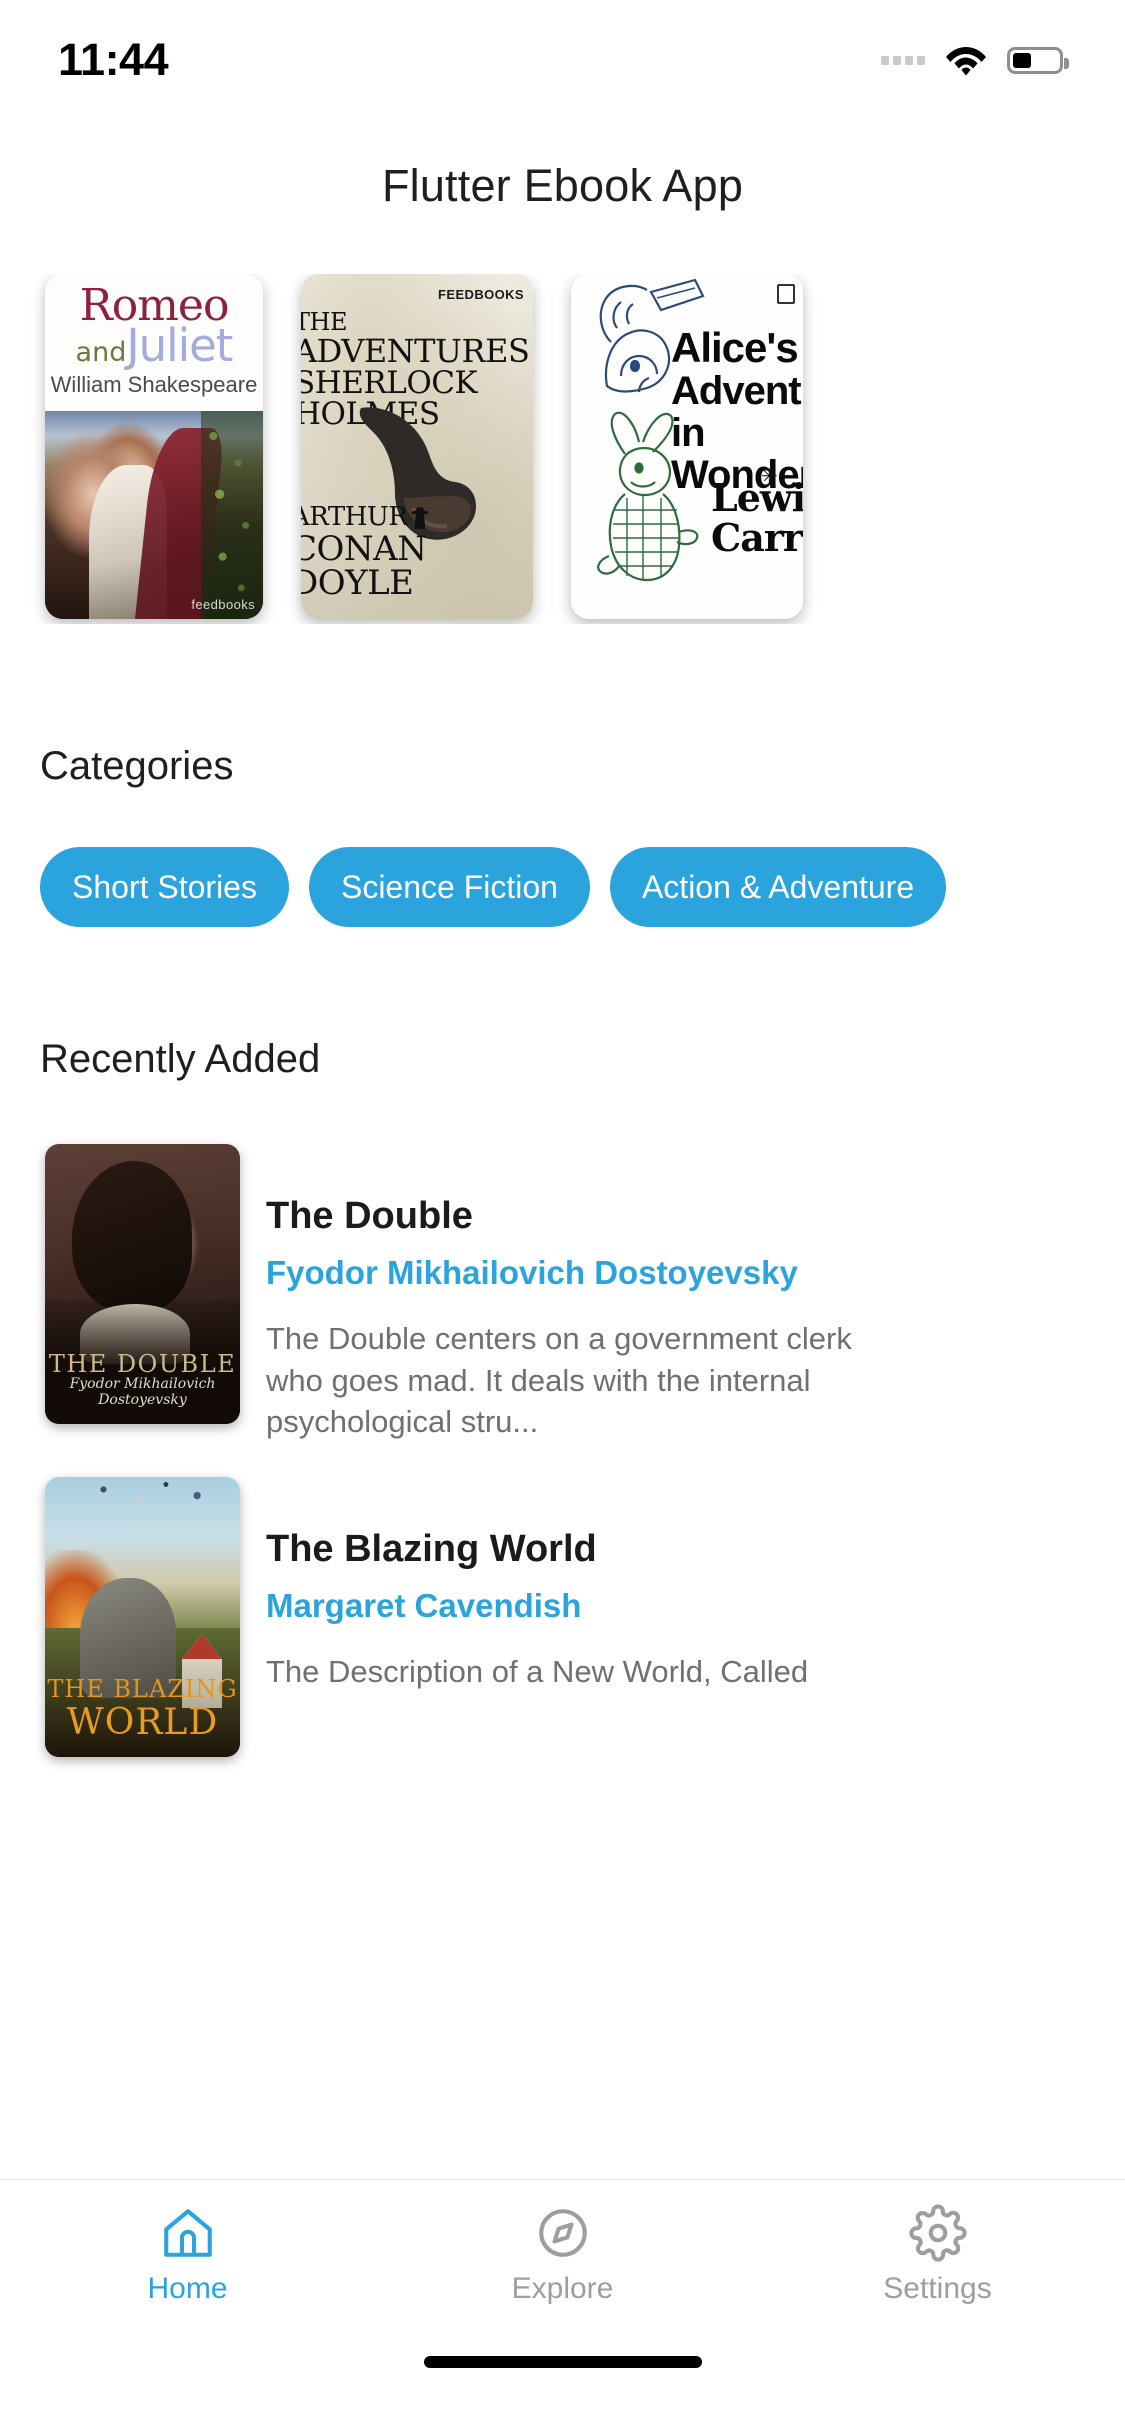 Image resolution: width=1125 pixels, height=2436 pixels. I want to click on book-description: The Description of a New World, Called, so click(537, 1671).